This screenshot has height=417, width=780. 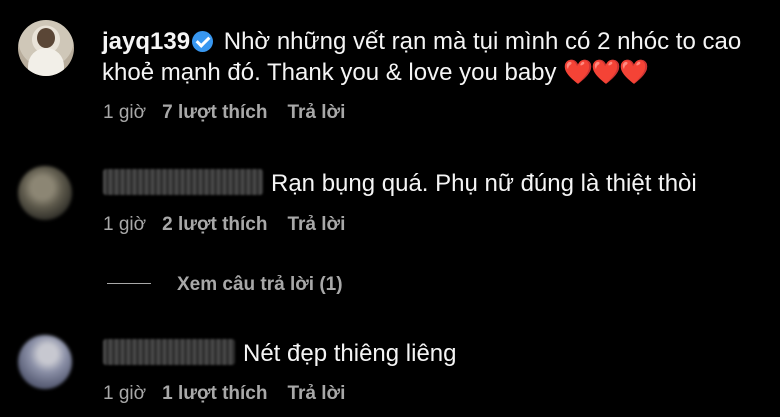 I want to click on comment-text: Rạn bụng quá. Phụ nữ đúng là thiệt thòi, so click(x=400, y=183).